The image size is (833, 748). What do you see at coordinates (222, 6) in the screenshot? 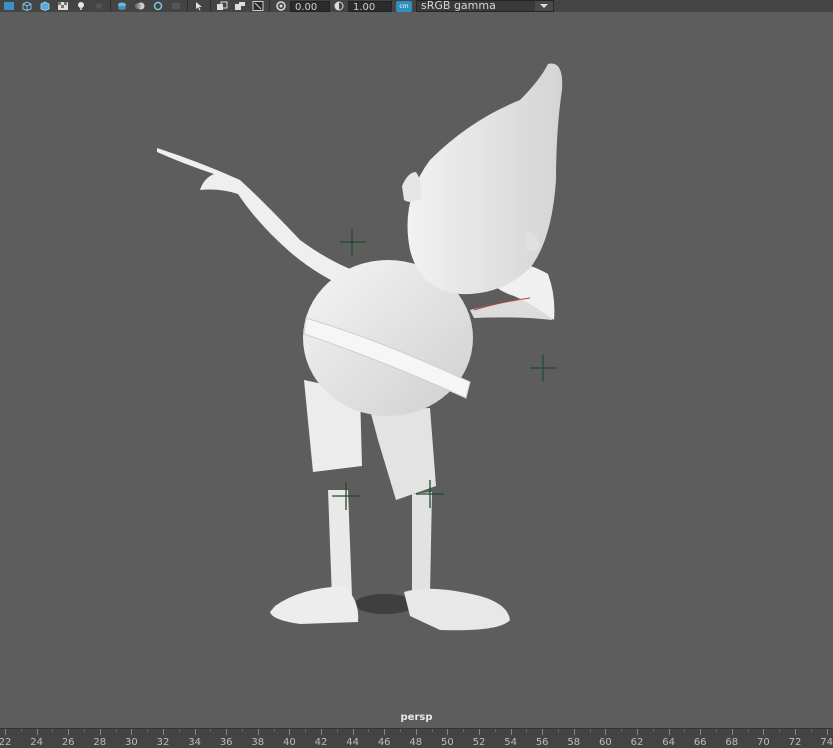
I see `xray-joints-icon` at bounding box center [222, 6].